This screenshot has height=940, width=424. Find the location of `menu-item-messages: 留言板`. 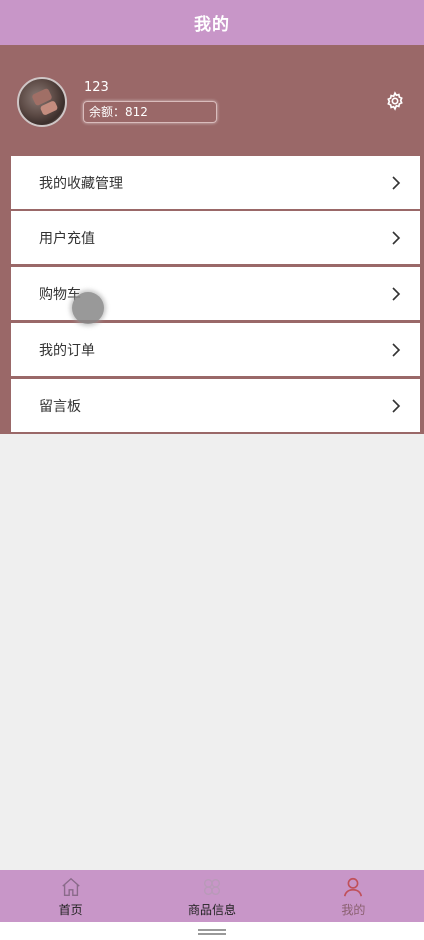

menu-item-messages: 留言板 is located at coordinates (215, 406).